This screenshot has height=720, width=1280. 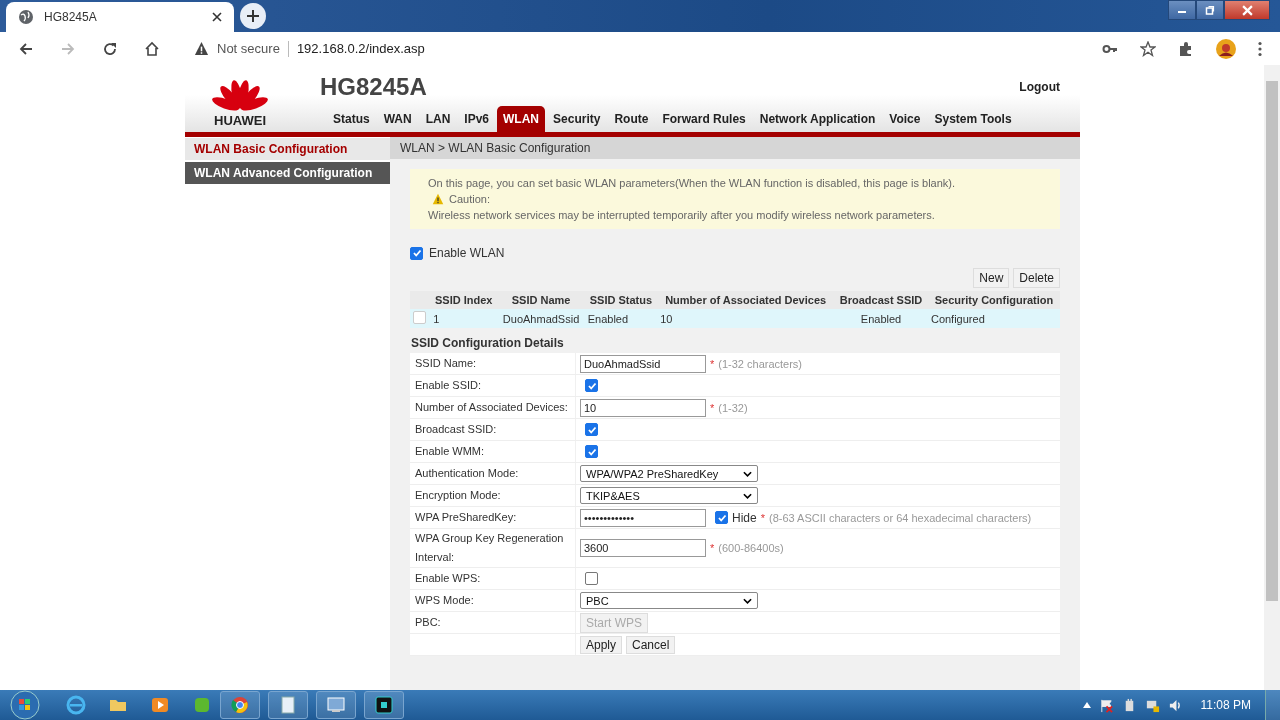 What do you see at coordinates (360, 48) in the screenshot?
I see `address-field: 192.168.0.2/index.asp` at bounding box center [360, 48].